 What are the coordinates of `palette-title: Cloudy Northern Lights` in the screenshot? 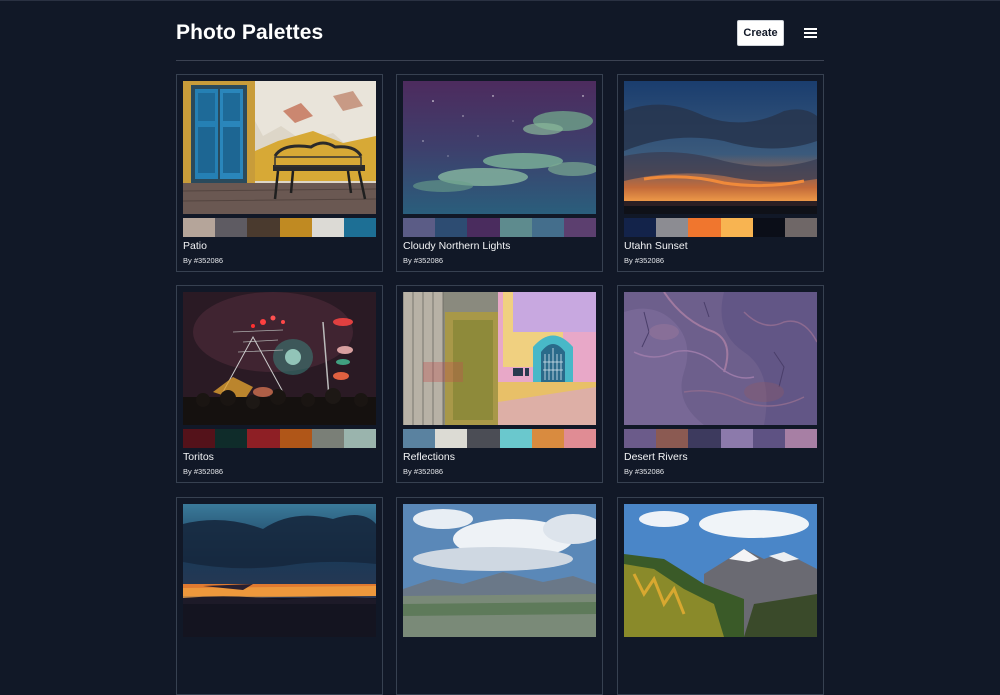 It's located at (456, 246).